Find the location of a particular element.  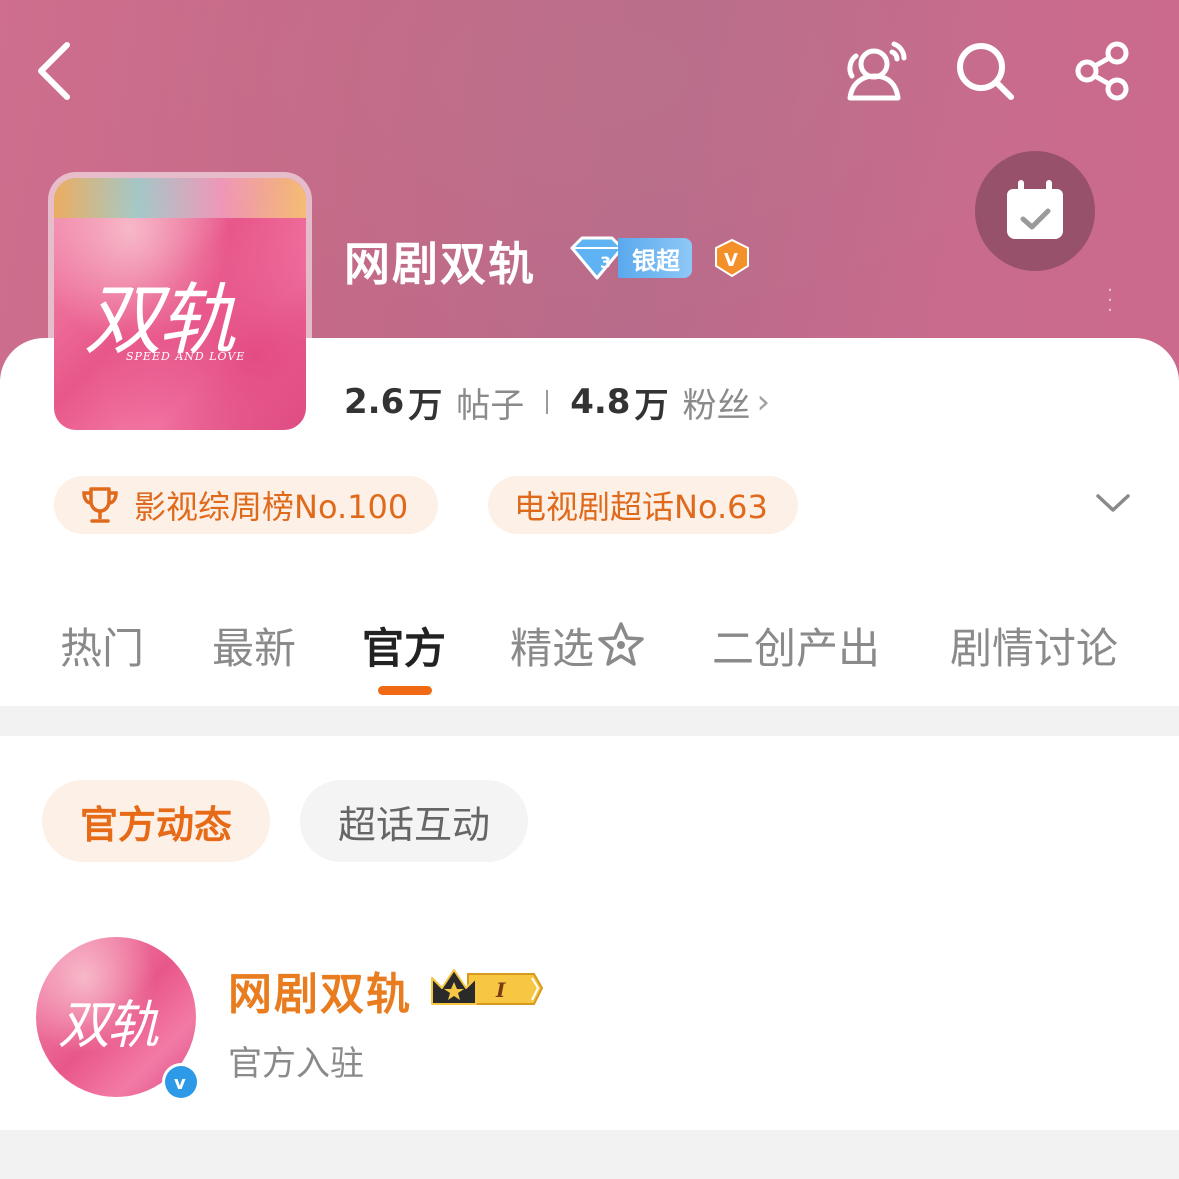

bottom-divider is located at coordinates (589, 1154).